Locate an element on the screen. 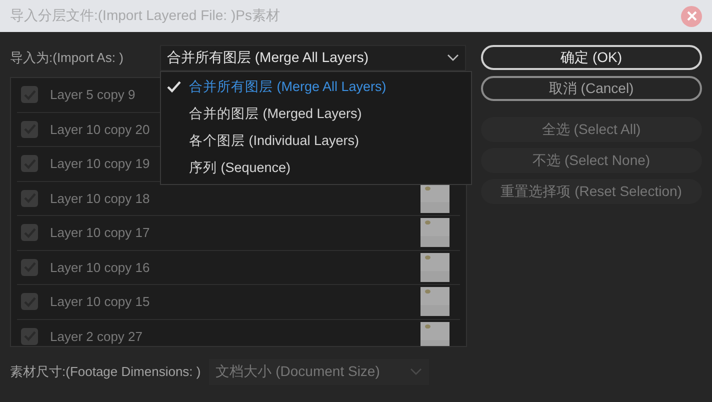  menu-item: 合并所有图层 (Merge All Layers) is located at coordinates (316, 86).